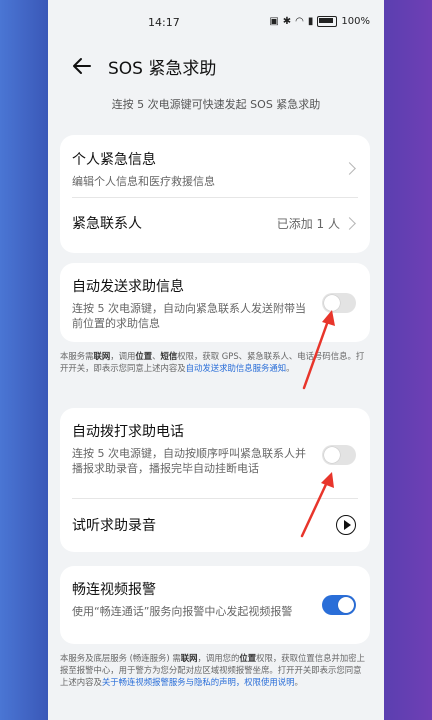 The width and height of the screenshot is (432, 720). What do you see at coordinates (189, 316) in the screenshot?
I see `send-message-desc: 连按 5 次电源键，自动向紧急联系人发送附带当前位置的求助信息` at bounding box center [189, 316].